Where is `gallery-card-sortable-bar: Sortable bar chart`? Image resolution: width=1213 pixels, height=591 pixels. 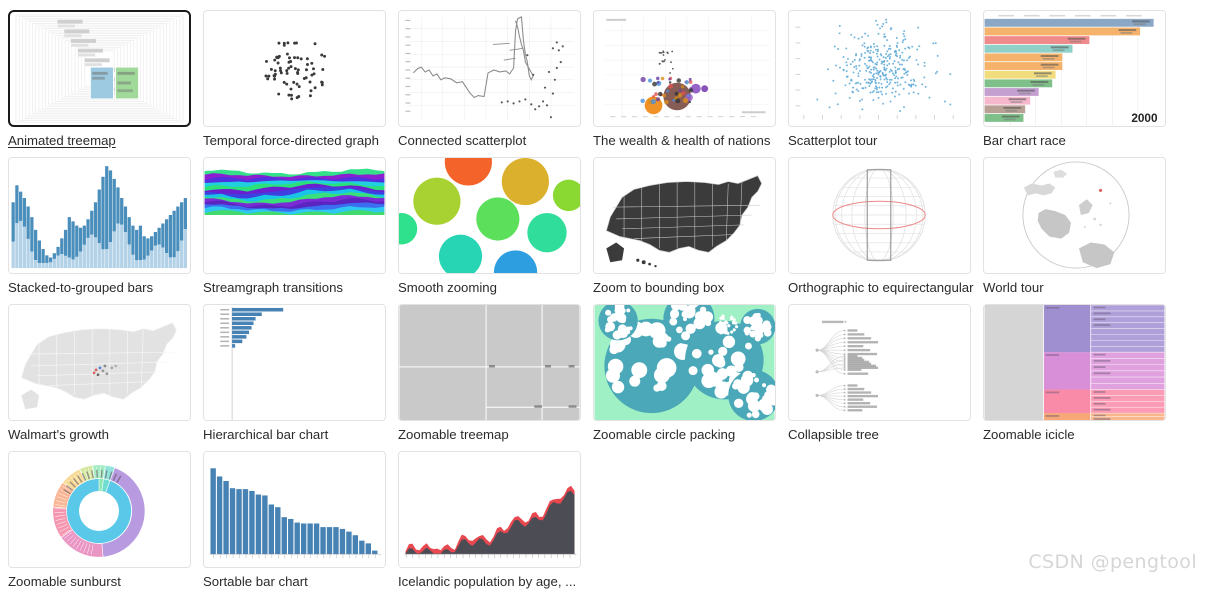
gallery-card-sortable-bar: Sortable bar chart is located at coordinates (296, 520).